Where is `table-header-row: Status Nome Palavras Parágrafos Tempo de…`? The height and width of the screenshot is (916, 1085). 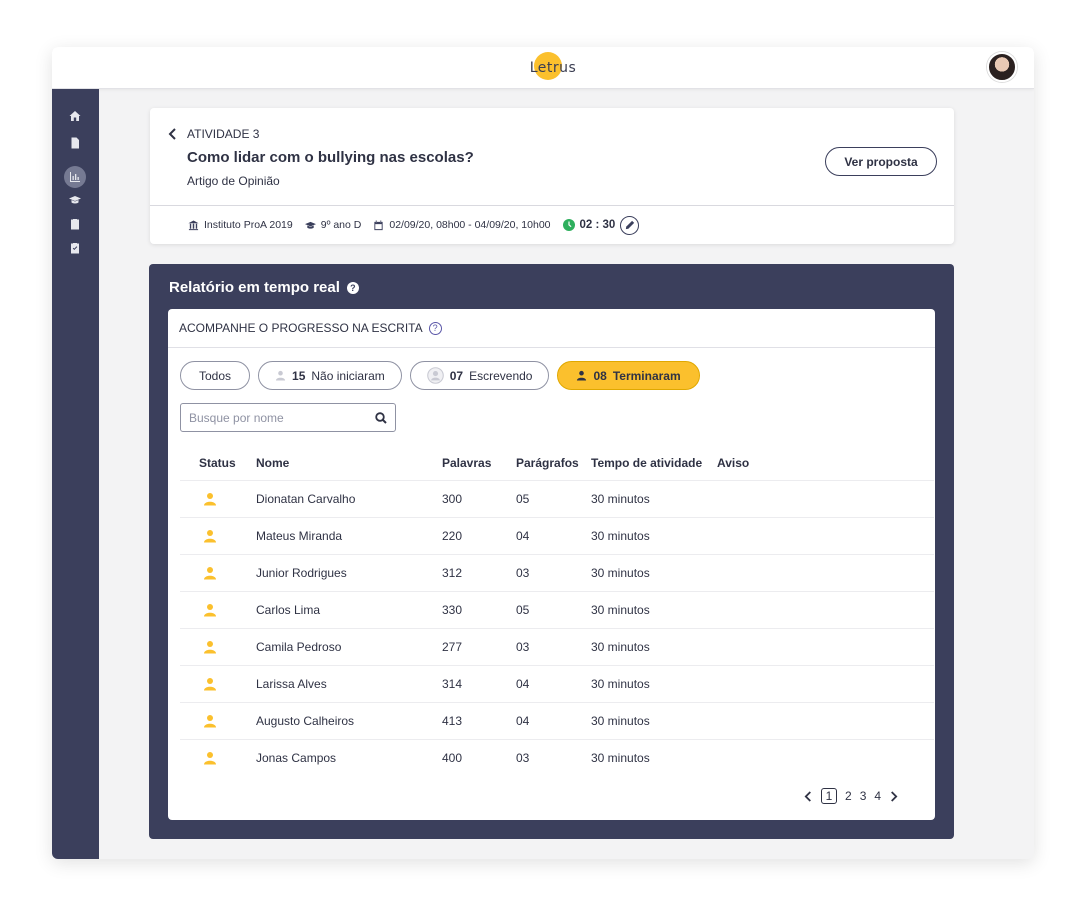
table-header-row: Status Nome Palavras Parágrafos Tempo de… is located at coordinates (557, 463).